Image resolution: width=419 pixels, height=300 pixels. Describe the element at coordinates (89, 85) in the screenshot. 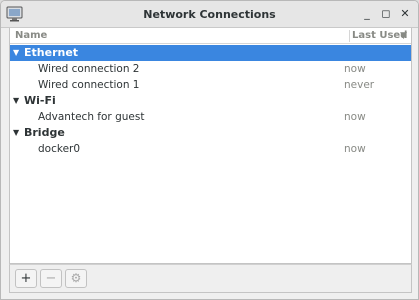

I see `connection-name: Wired connection 1` at that location.